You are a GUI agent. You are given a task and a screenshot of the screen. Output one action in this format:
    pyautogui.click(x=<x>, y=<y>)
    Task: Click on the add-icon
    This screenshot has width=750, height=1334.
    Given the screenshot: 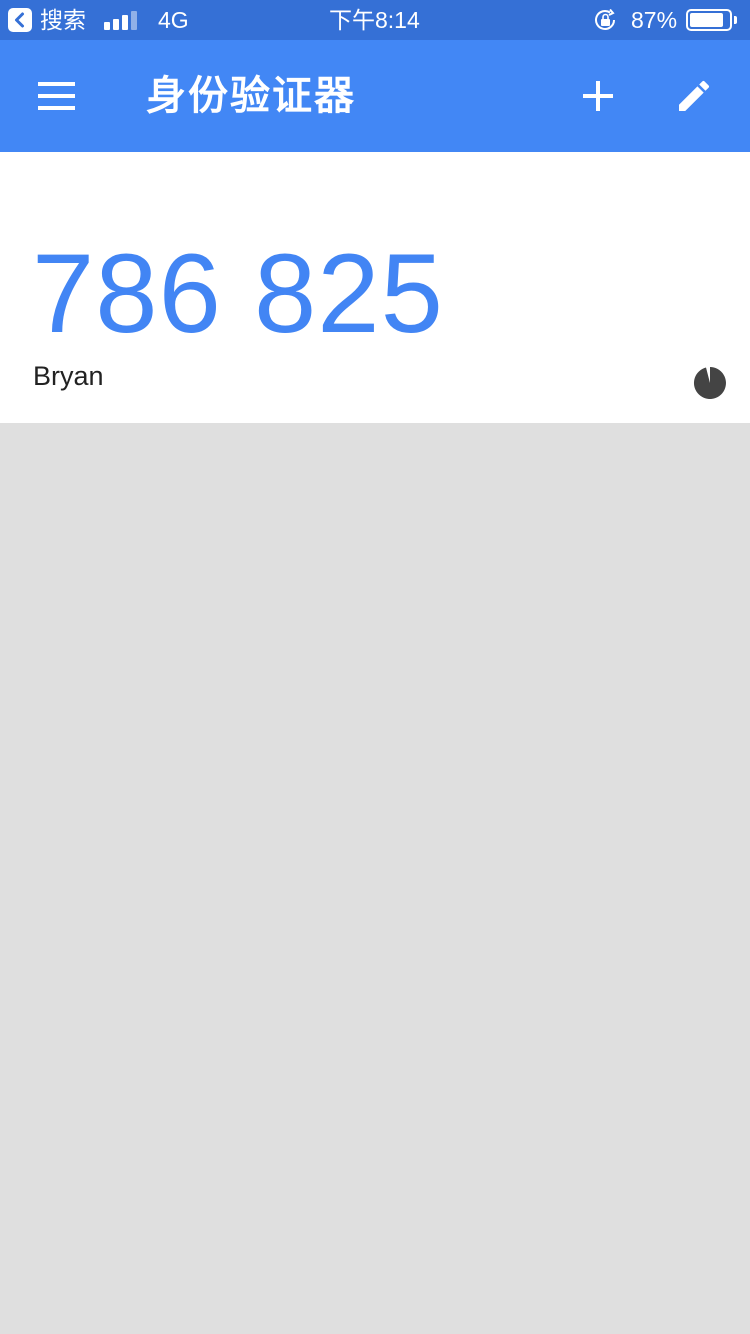 What is the action you would take?
    pyautogui.click(x=598, y=96)
    